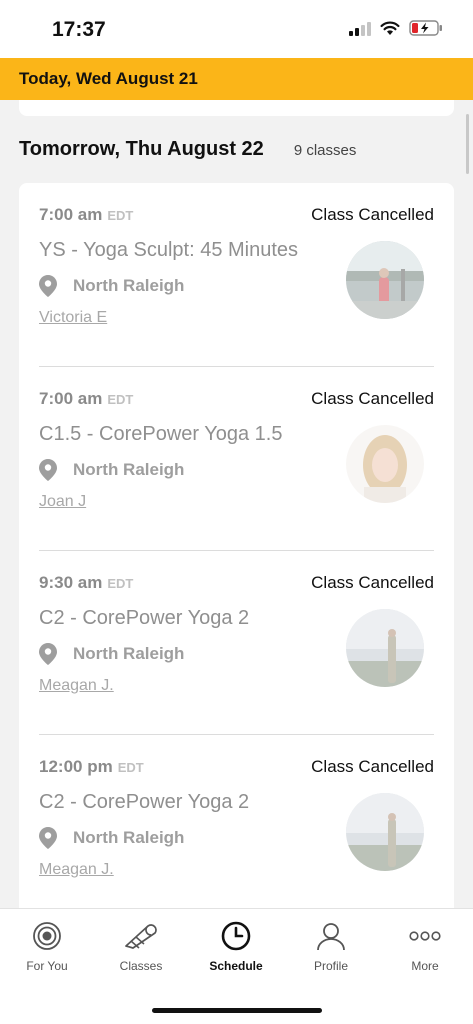 The width and height of the screenshot is (473, 1024). What do you see at coordinates (169, 250) in the screenshot?
I see `class-name: YS - Yoga Sculpt: 45 Minutes` at bounding box center [169, 250].